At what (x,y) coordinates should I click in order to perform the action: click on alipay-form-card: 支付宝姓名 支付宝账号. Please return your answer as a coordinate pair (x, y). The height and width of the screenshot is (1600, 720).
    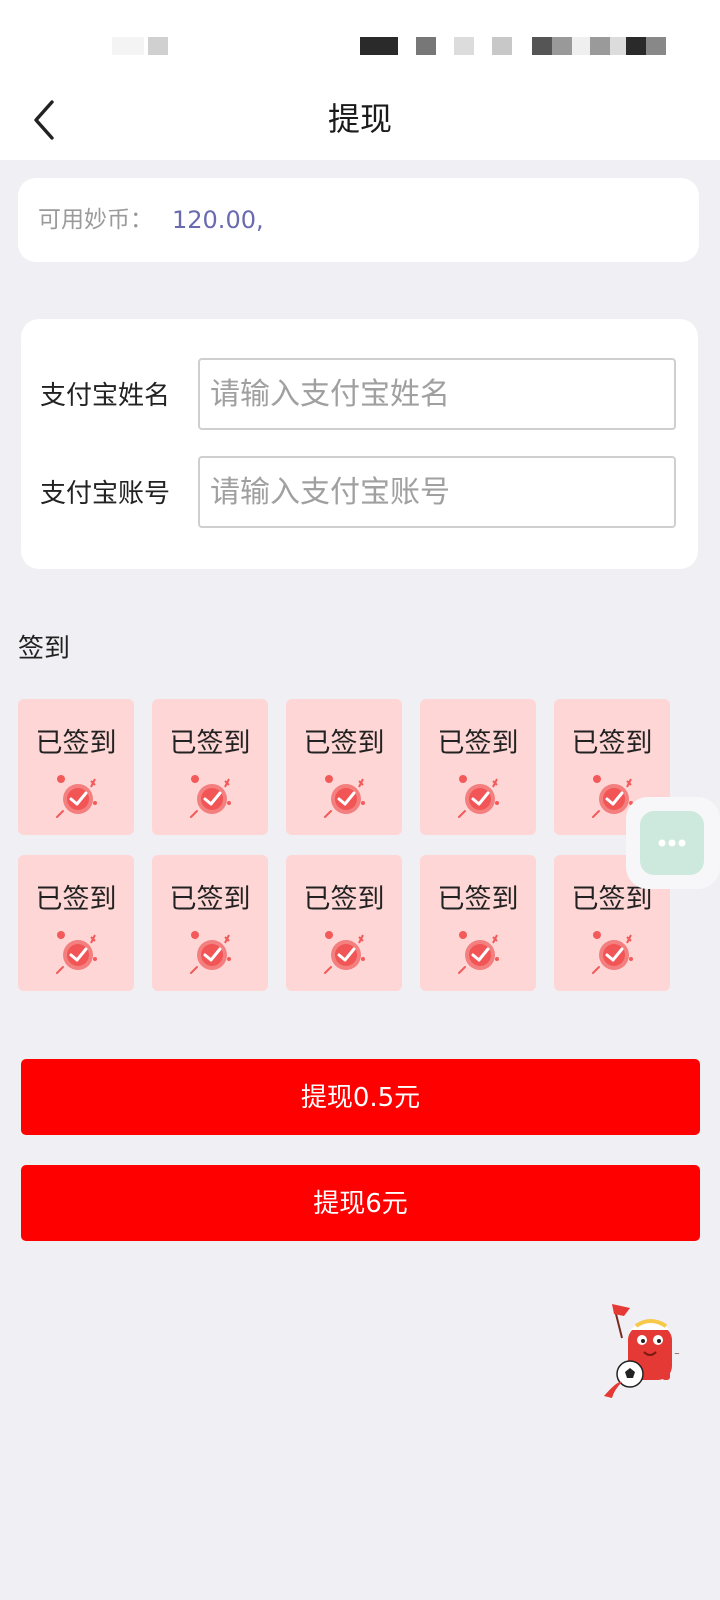
    Looking at the image, I should click on (359, 444).